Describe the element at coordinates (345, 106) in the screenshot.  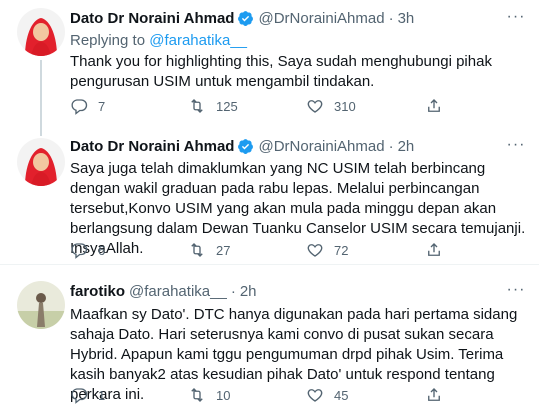
I see `like-count: 310` at that location.